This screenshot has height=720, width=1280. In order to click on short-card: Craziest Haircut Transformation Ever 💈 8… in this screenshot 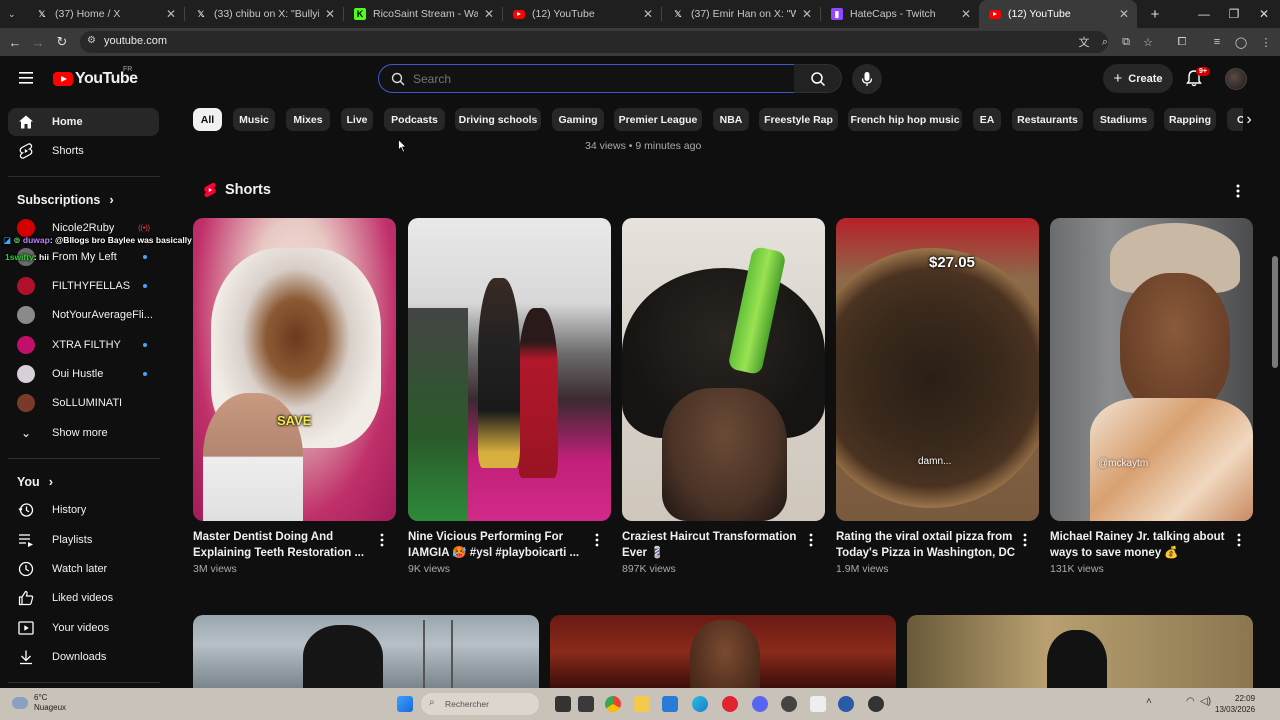, I will do `click(723, 398)`.